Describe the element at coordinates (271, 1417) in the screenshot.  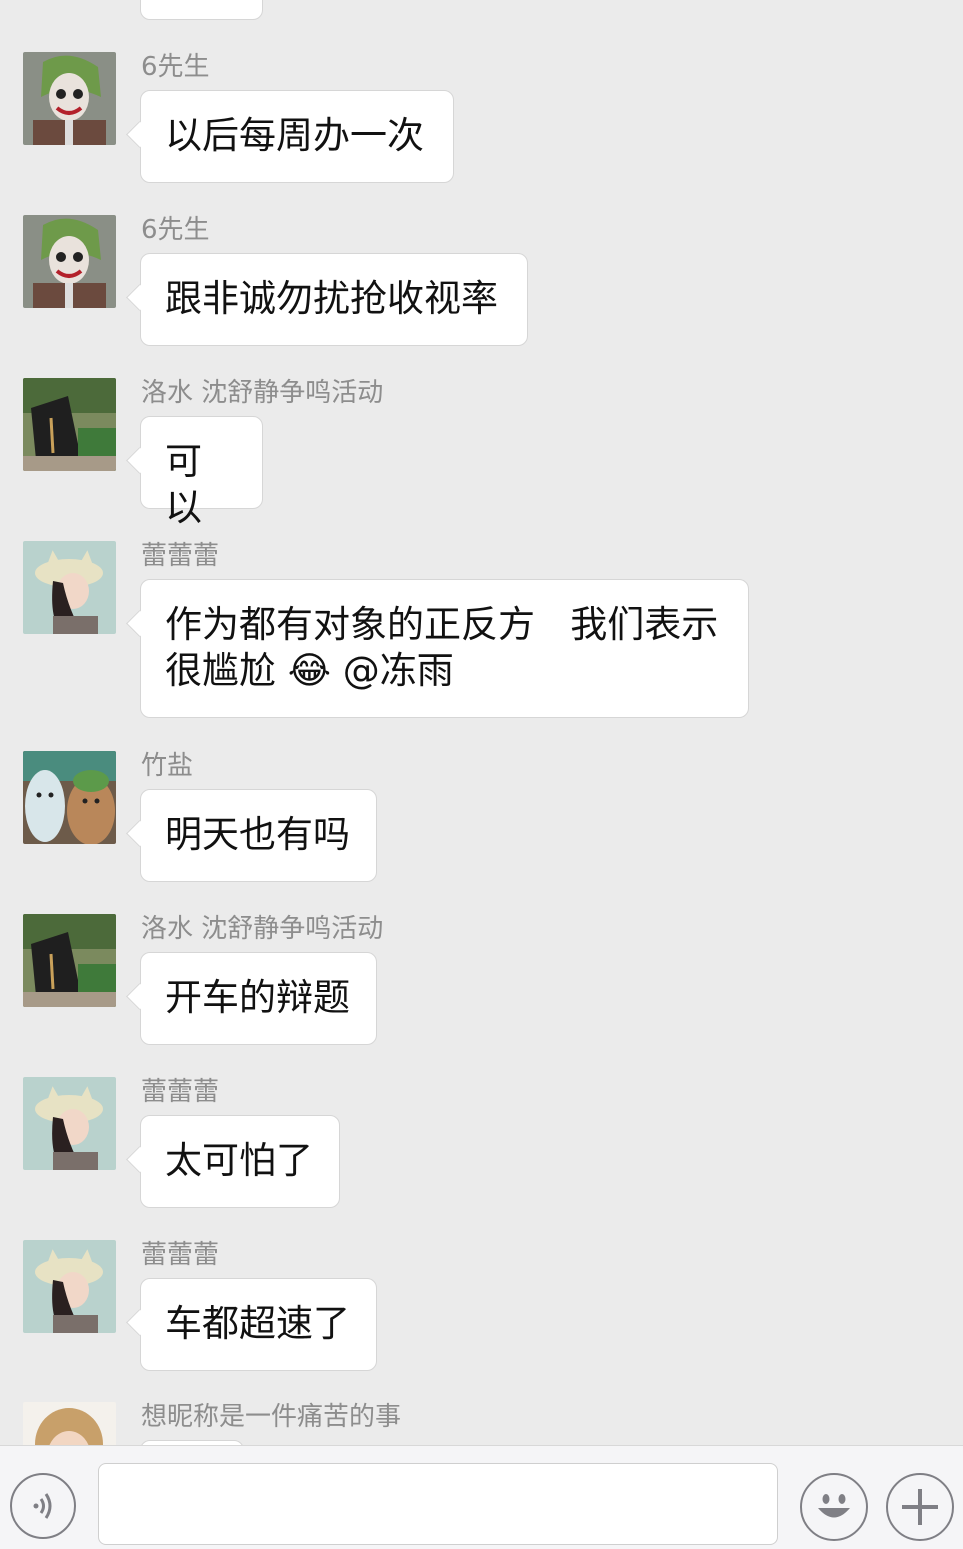
I see `sender-name: 想昵称是一件痛苦的事` at that location.